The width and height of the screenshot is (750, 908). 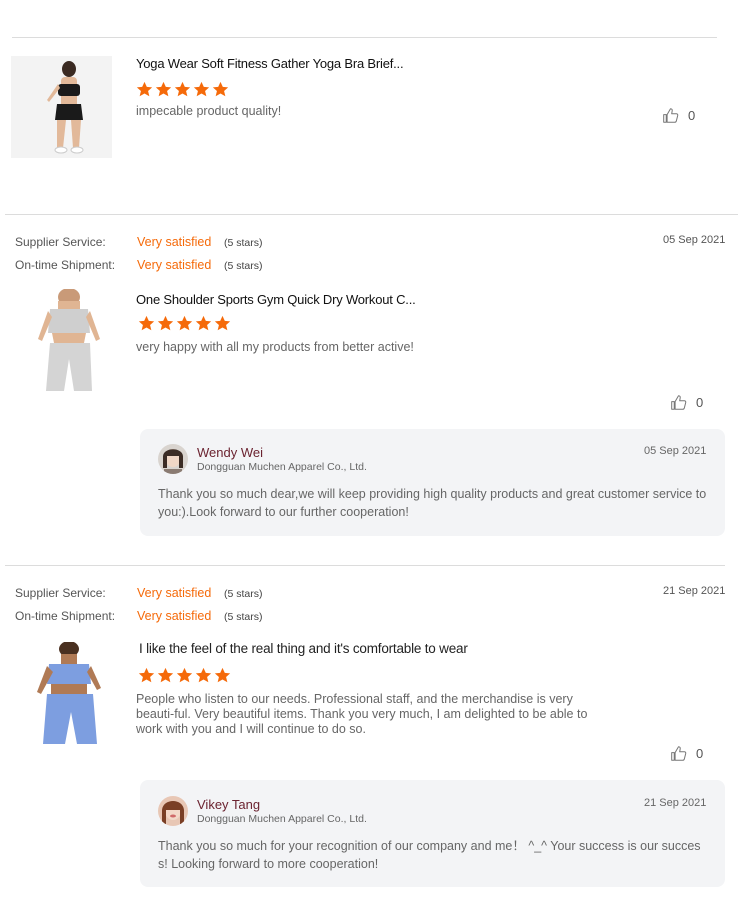 What do you see at coordinates (675, 803) in the screenshot?
I see `reply-date: 21 Sep 2021` at bounding box center [675, 803].